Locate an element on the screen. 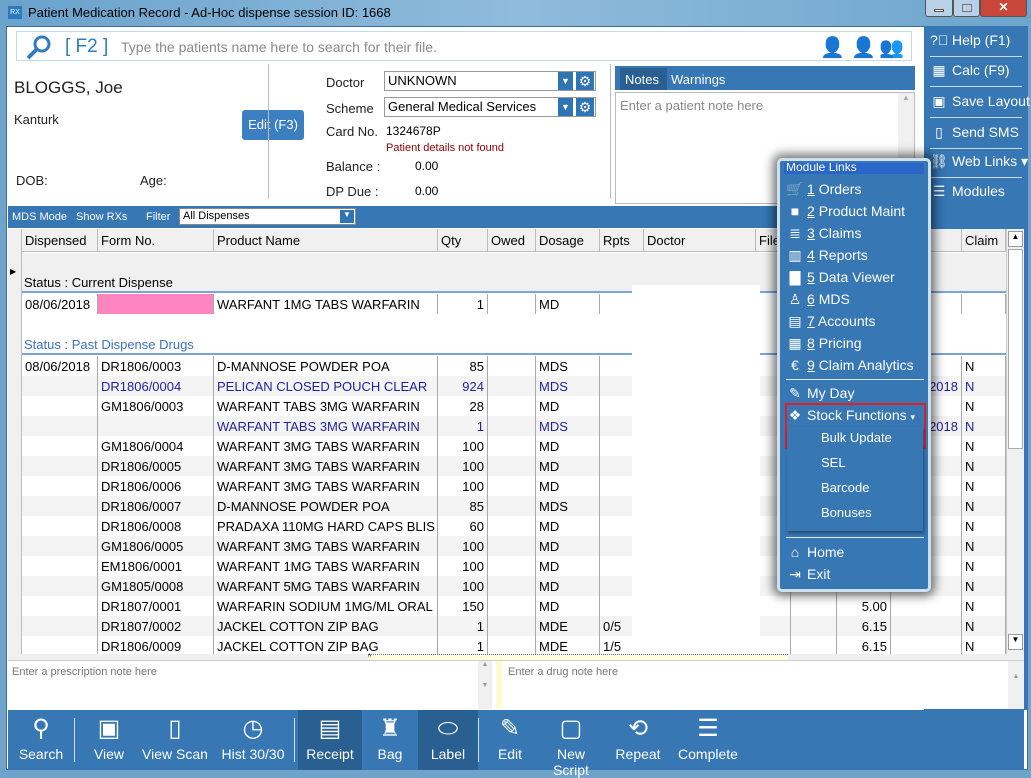  toolbar-button-label: Label is located at coordinates (448, 754).